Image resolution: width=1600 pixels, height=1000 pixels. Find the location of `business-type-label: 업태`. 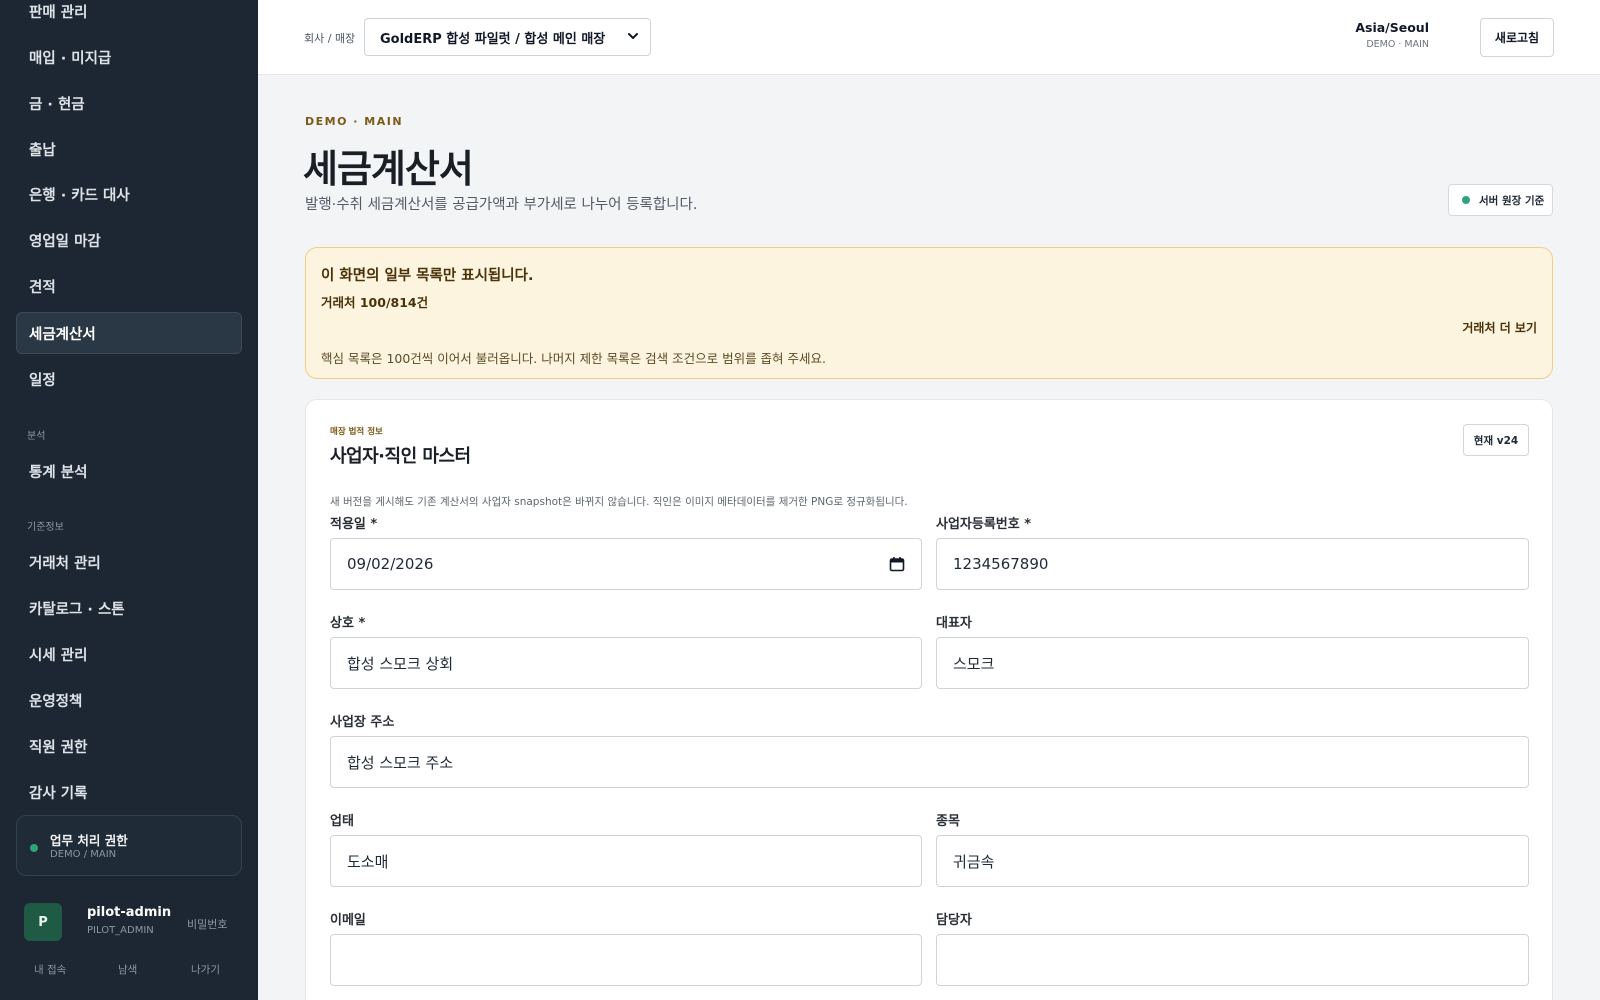

business-type-label: 업태 is located at coordinates (342, 821).